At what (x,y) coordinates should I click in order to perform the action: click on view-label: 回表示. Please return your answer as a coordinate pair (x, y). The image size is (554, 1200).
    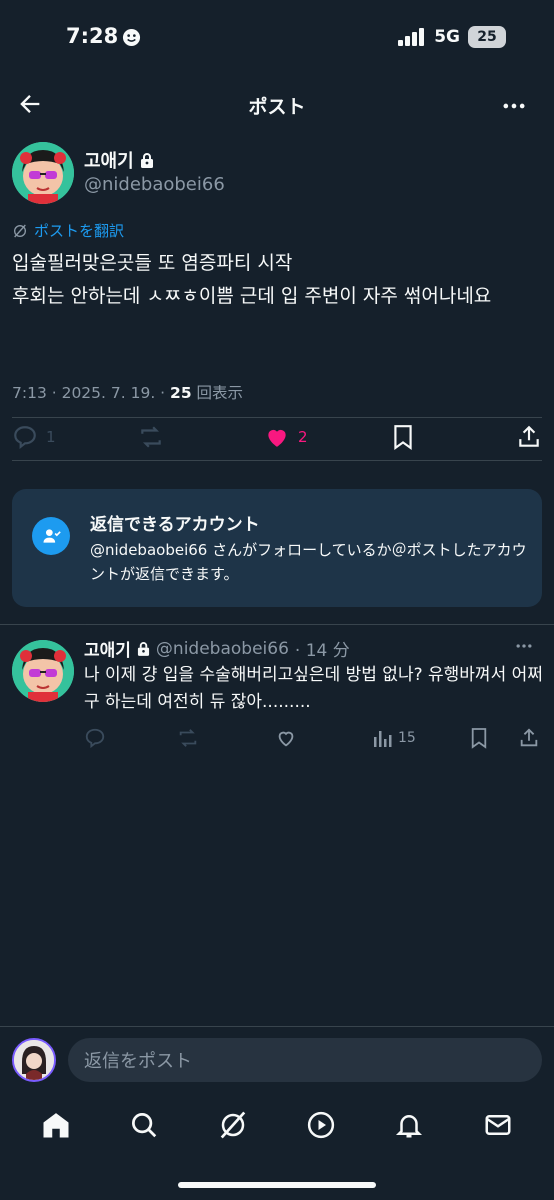
    Looking at the image, I should click on (217, 393).